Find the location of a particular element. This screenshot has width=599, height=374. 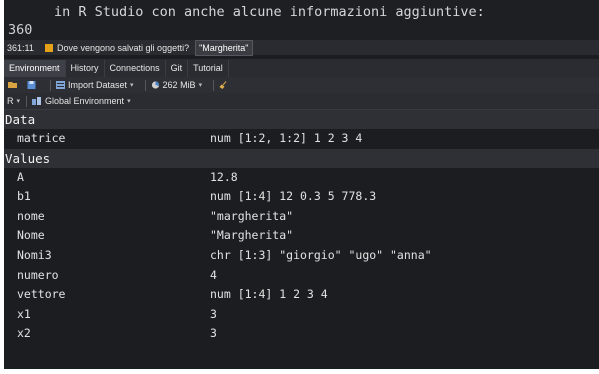

variable-name: A is located at coordinates (20, 176).